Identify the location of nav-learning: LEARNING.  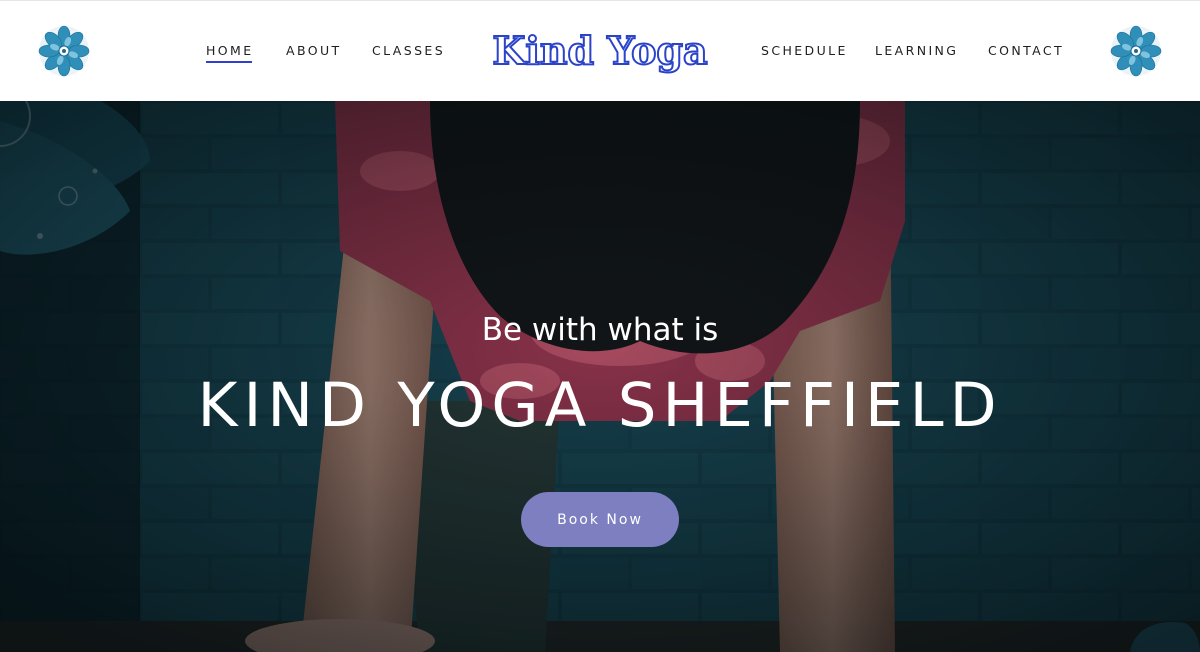
(916, 50).